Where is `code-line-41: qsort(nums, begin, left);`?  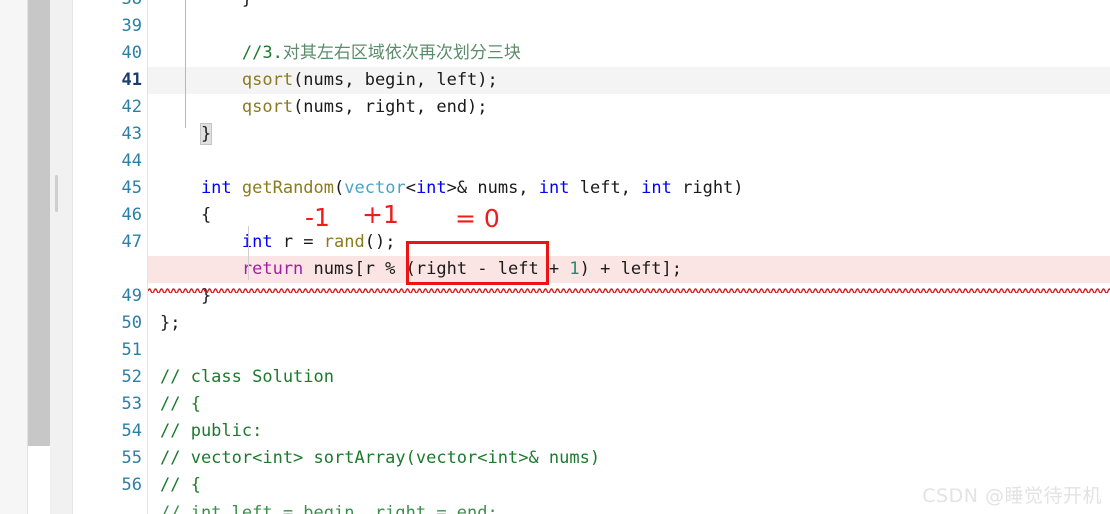
code-line-41: qsort(nums, begin, left); is located at coordinates (629, 80).